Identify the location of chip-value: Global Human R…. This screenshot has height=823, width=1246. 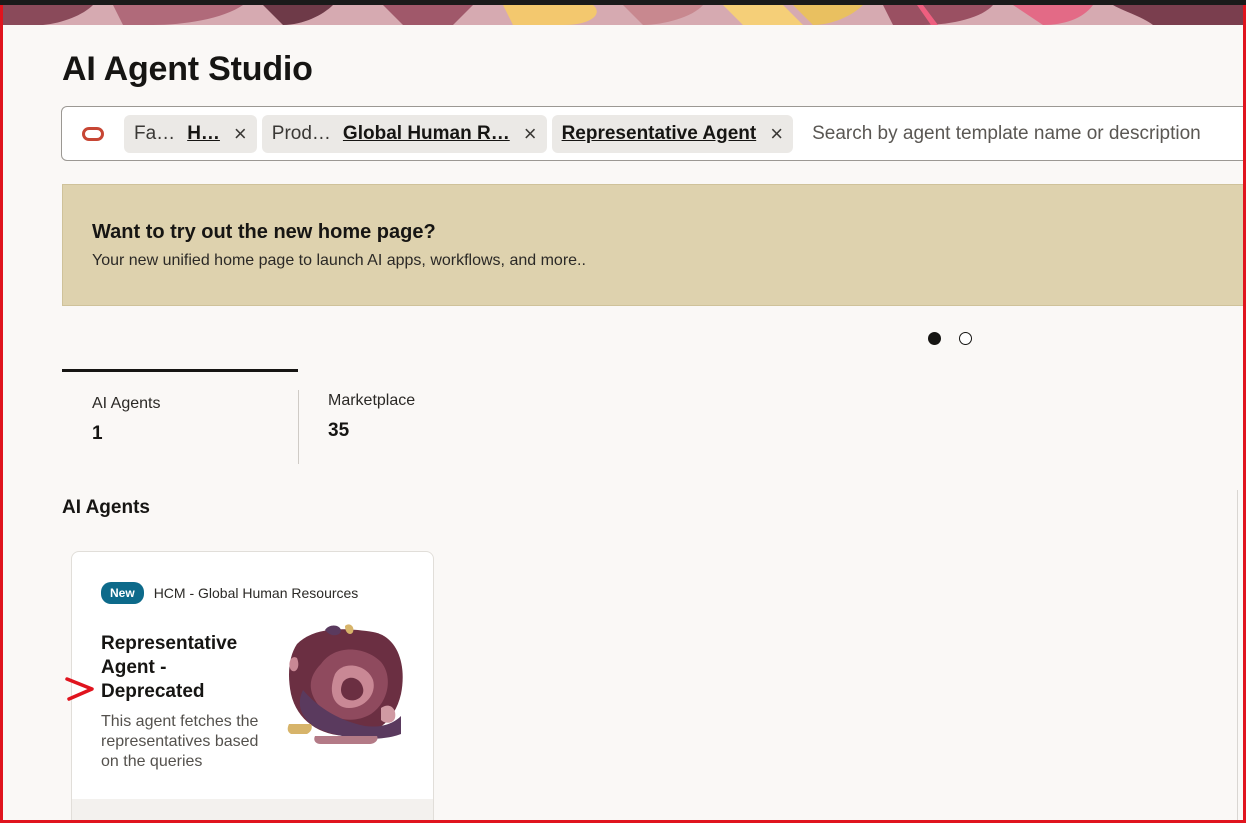
(426, 134).